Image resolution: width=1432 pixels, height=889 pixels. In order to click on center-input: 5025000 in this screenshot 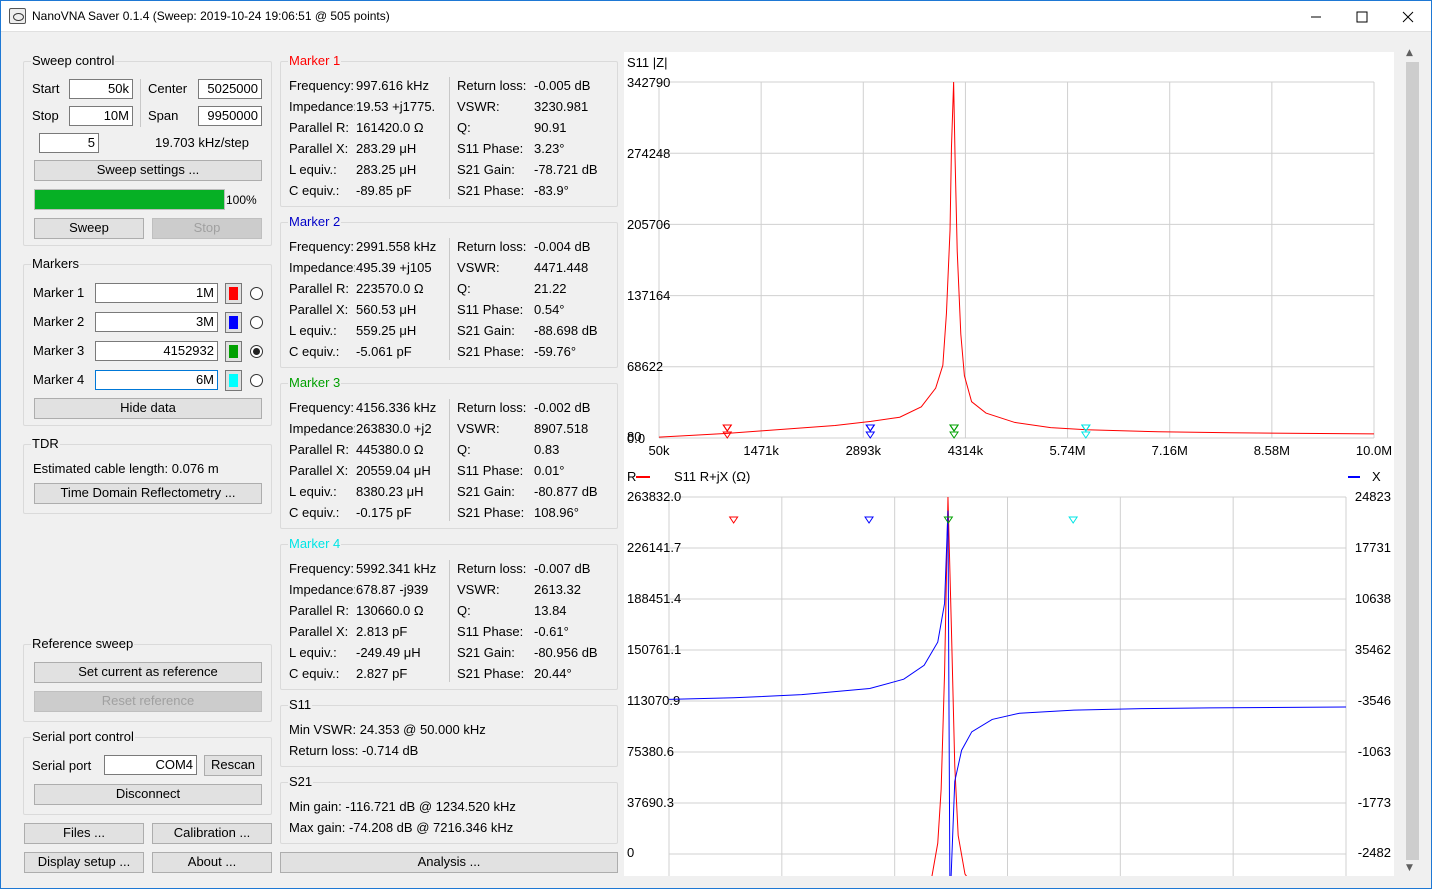, I will do `click(230, 89)`.